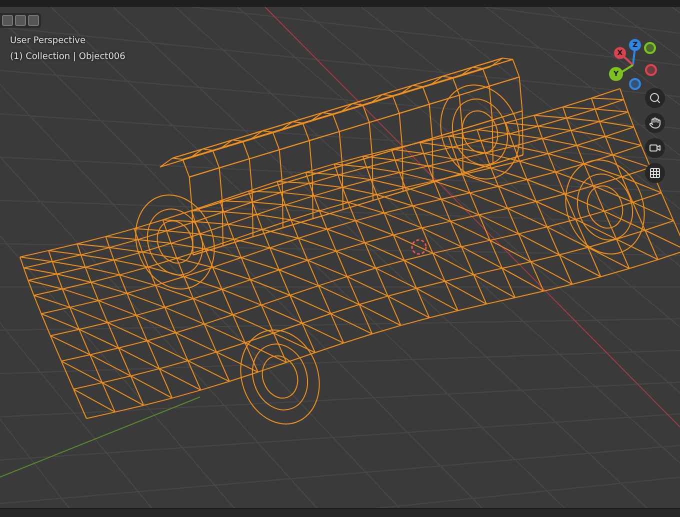  I want to click on camera-icon, so click(655, 148).